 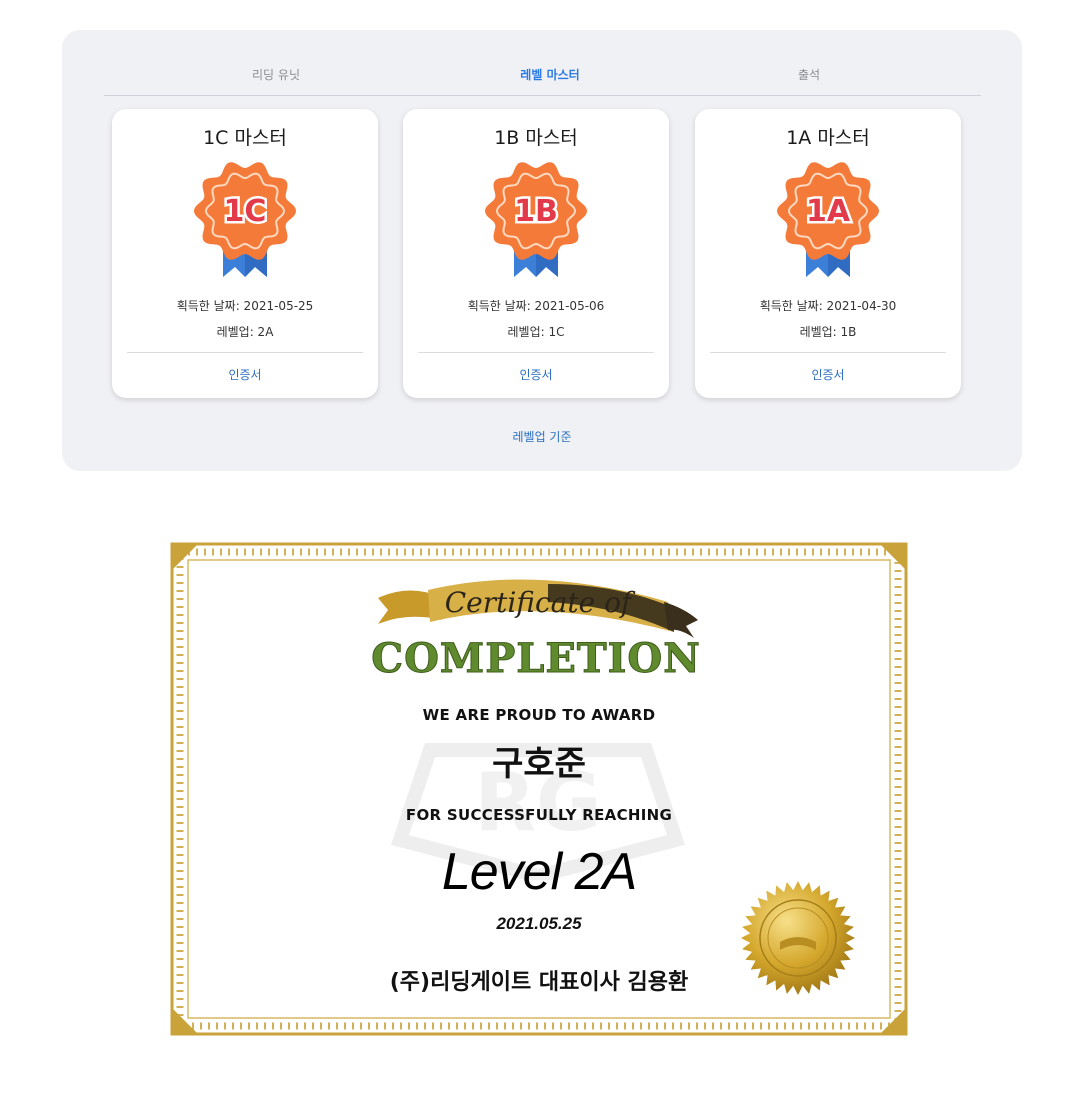 What do you see at coordinates (536, 138) in the screenshot?
I see `card-title: 1B 마스터` at bounding box center [536, 138].